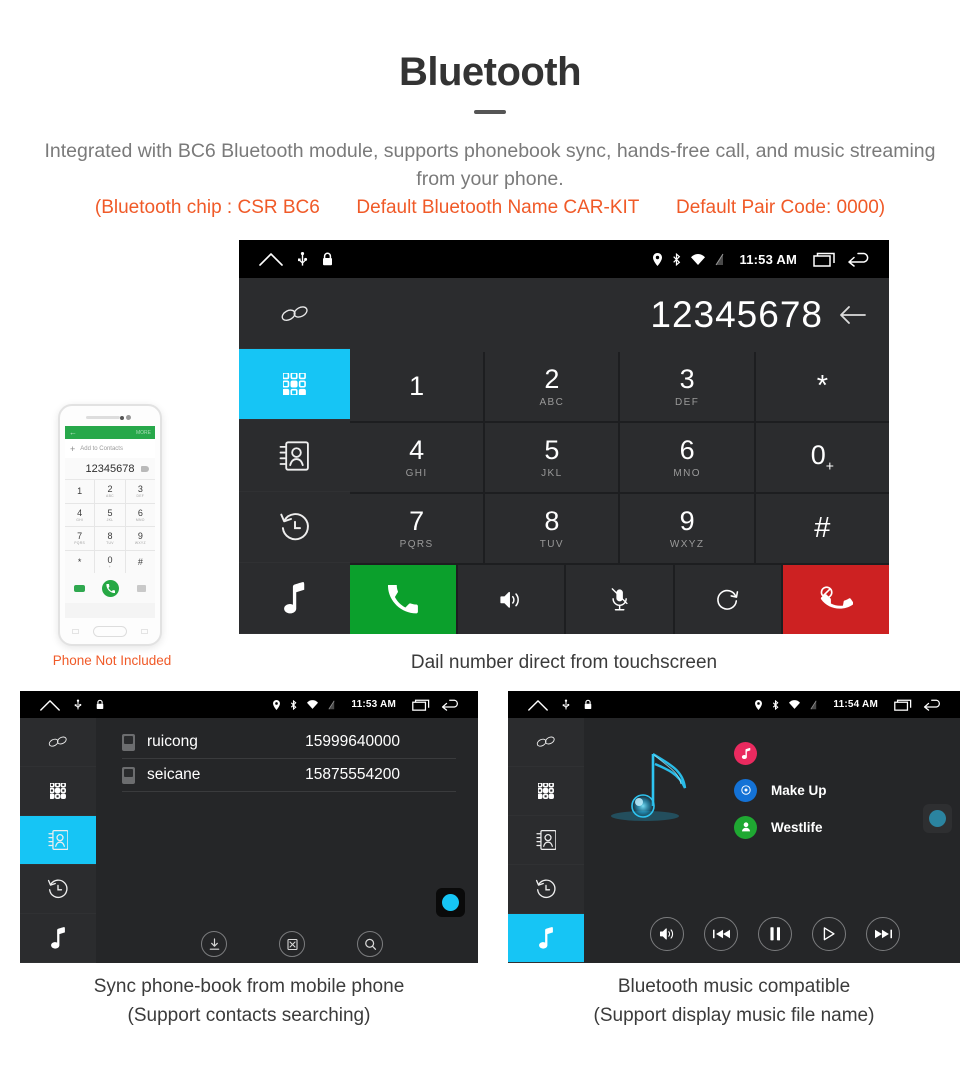  Describe the element at coordinates (822, 528) in the screenshot. I see `keypad-key-hash: #` at that location.